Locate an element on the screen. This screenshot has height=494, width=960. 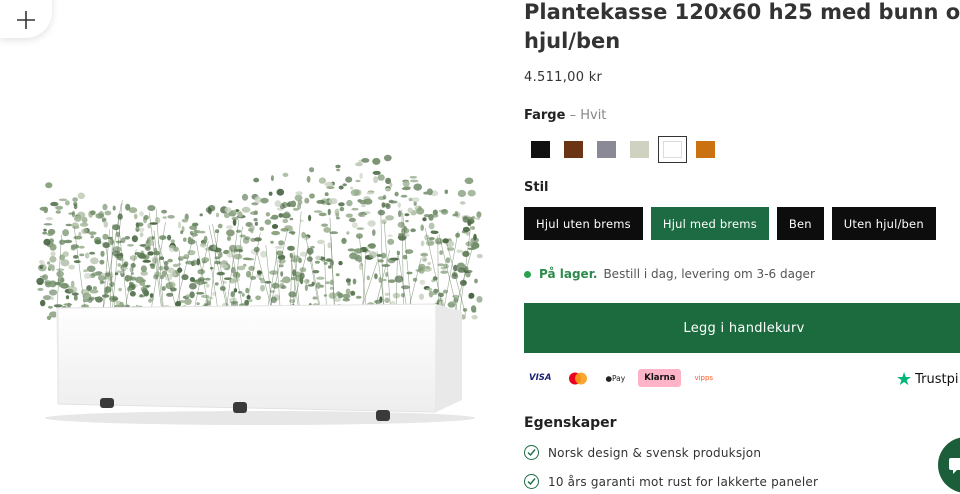
stock-status-text: På lager. is located at coordinates (568, 274).